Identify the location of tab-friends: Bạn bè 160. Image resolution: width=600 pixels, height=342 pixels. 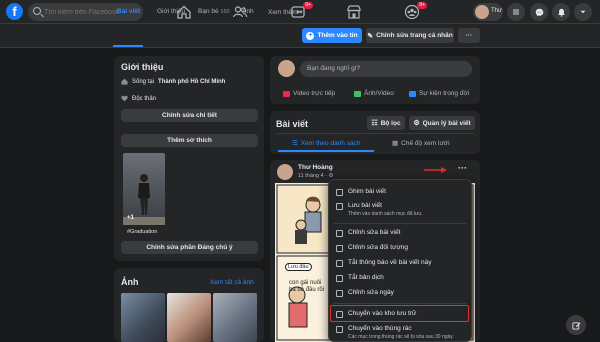
(214, 11).